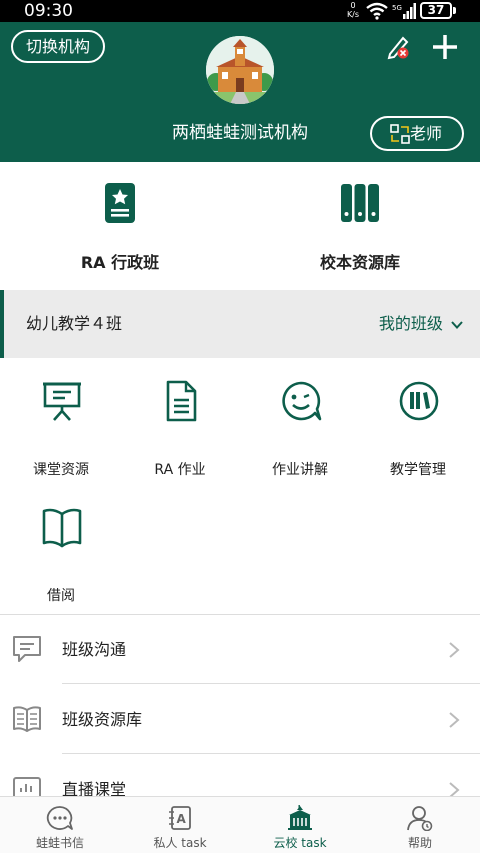 This screenshot has height=853, width=480. I want to click on list-item-label: 班级资源库, so click(102, 719).